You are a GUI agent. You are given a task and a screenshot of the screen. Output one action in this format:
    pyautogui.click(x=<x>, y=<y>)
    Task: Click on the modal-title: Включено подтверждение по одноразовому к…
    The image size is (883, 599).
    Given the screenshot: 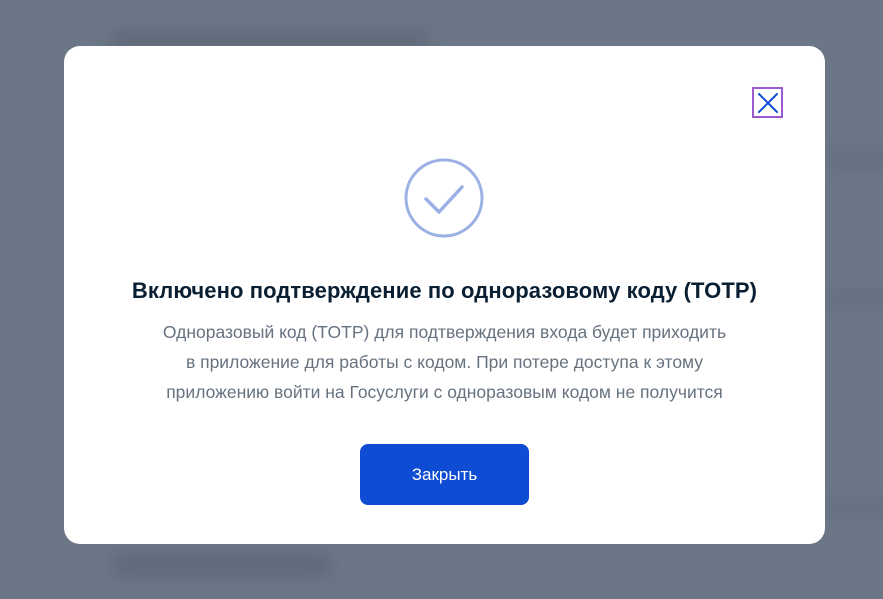 What is the action you would take?
    pyautogui.click(x=444, y=290)
    